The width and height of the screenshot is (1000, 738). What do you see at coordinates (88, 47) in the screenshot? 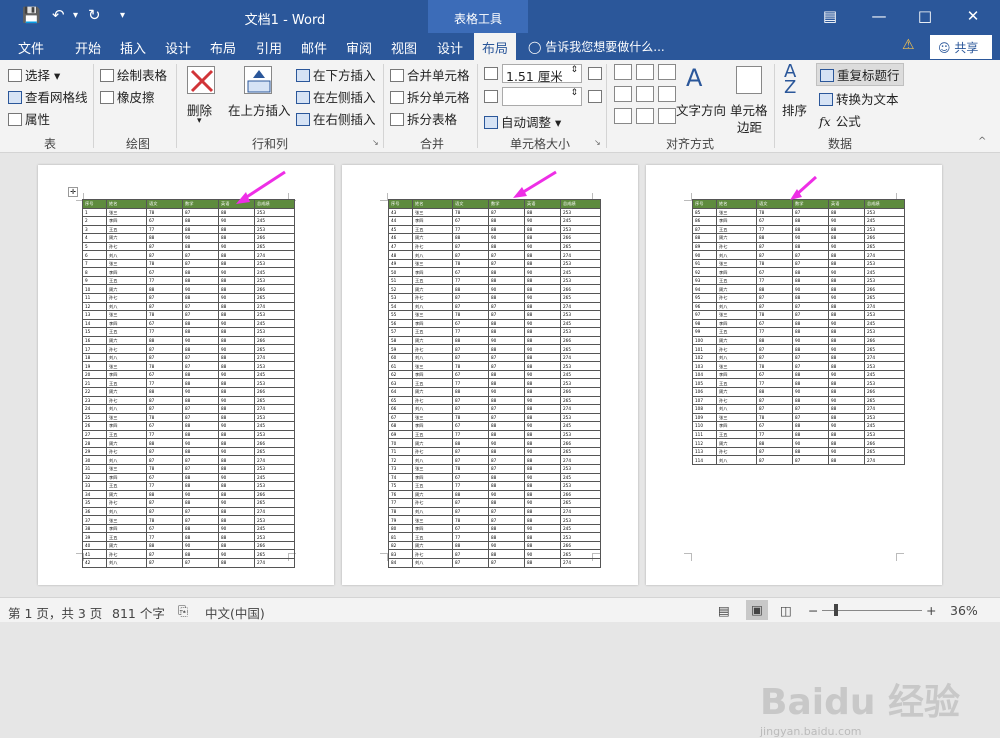
I see `tab-home: 开始` at bounding box center [88, 47].